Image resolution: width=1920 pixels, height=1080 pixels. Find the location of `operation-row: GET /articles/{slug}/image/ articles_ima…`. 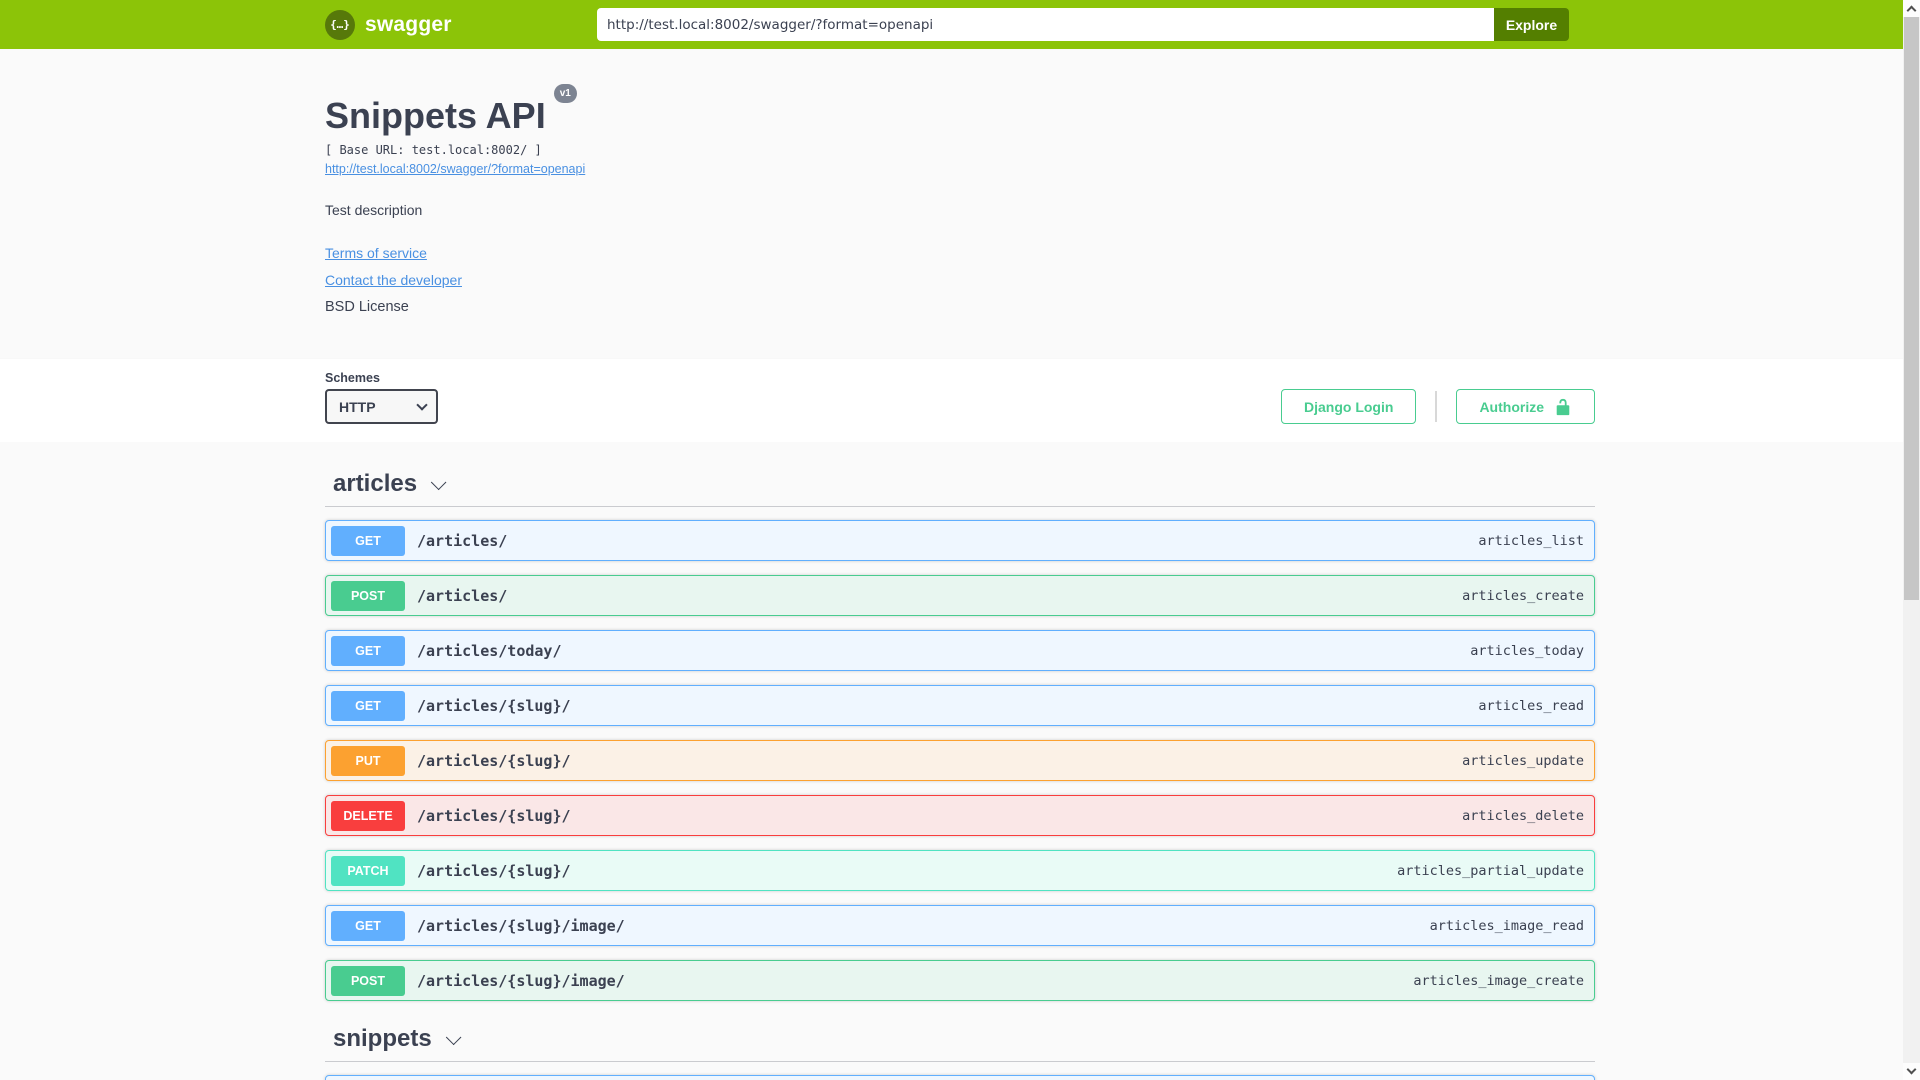

operation-row: GET /articles/{slug}/image/ articles_ima… is located at coordinates (960, 925).